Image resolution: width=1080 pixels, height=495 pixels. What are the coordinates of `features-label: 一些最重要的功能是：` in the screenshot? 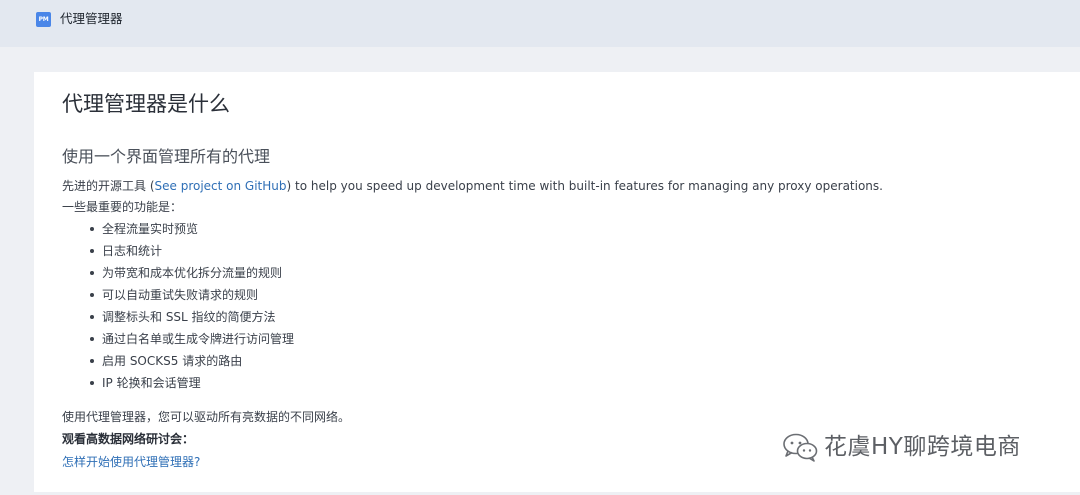 It's located at (122, 207).